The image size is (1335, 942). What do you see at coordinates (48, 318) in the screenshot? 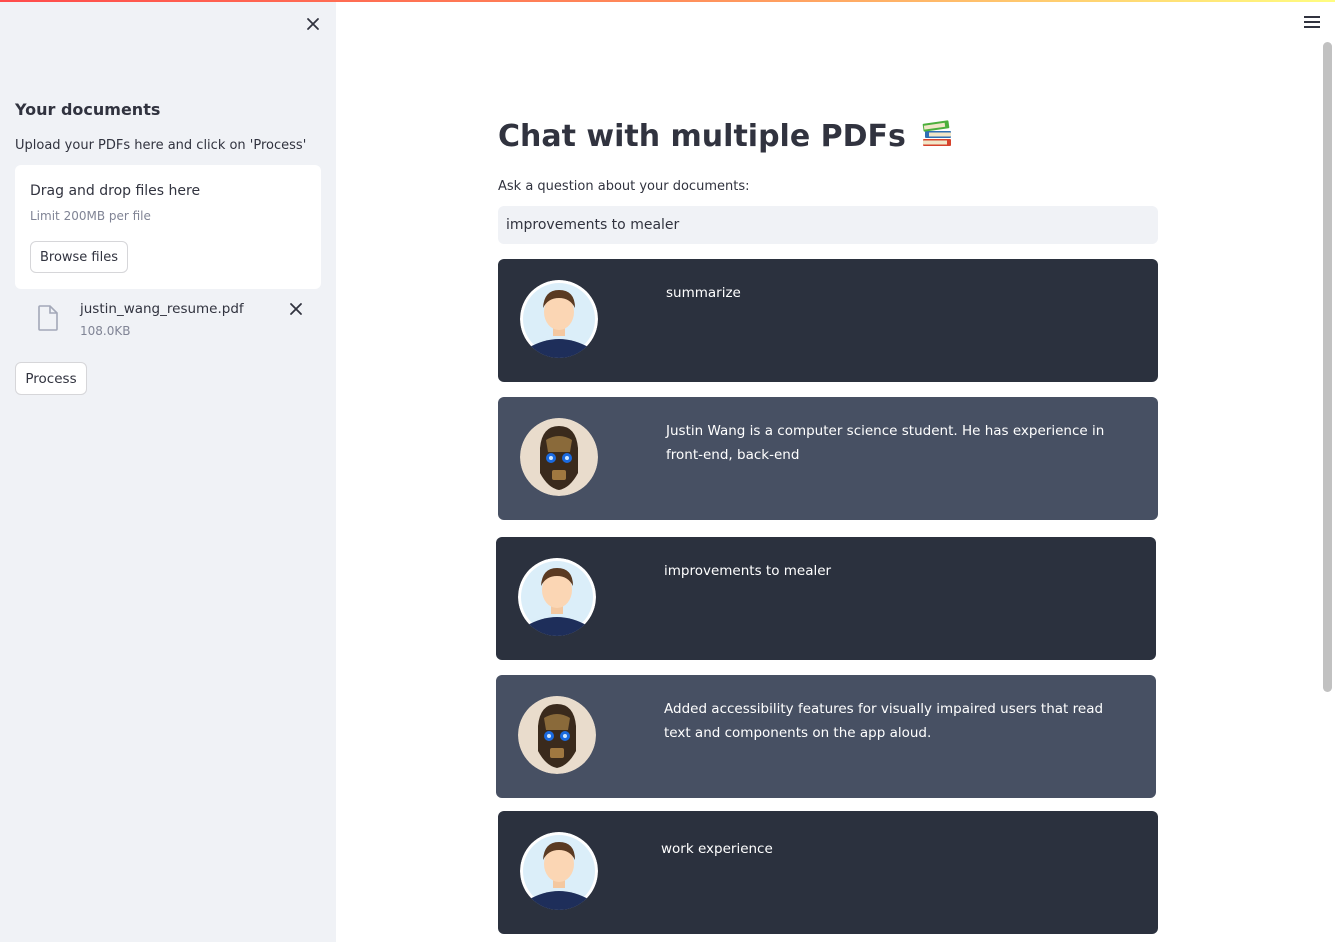
I see `file-icon` at bounding box center [48, 318].